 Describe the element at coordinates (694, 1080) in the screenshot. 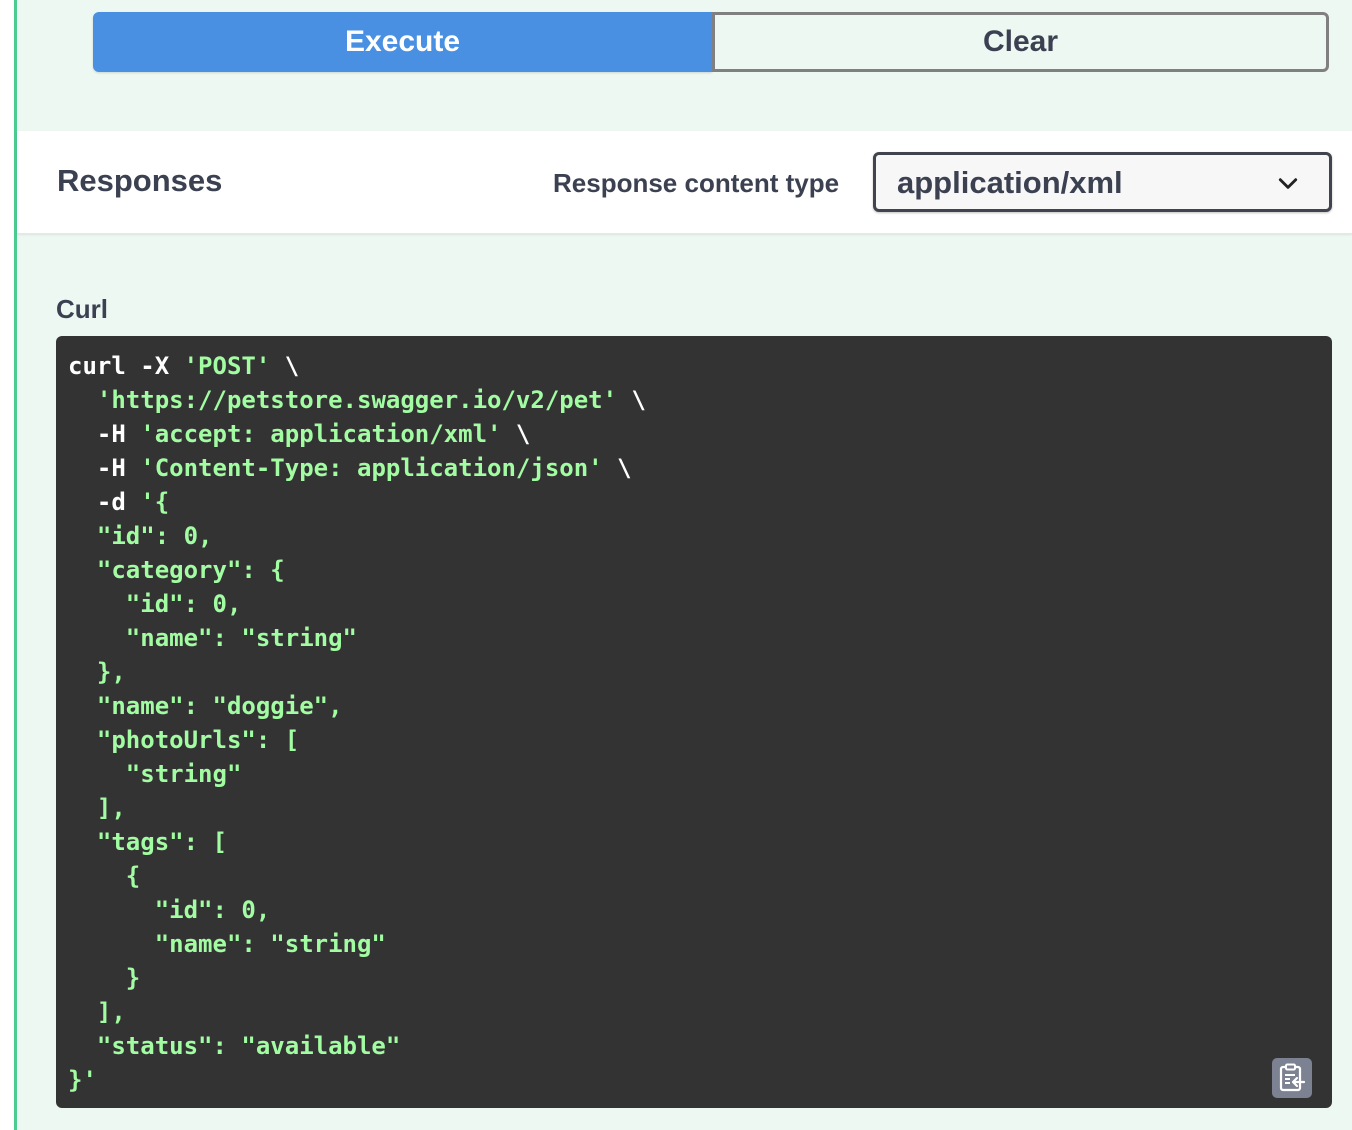

I see `code-line: }'` at that location.